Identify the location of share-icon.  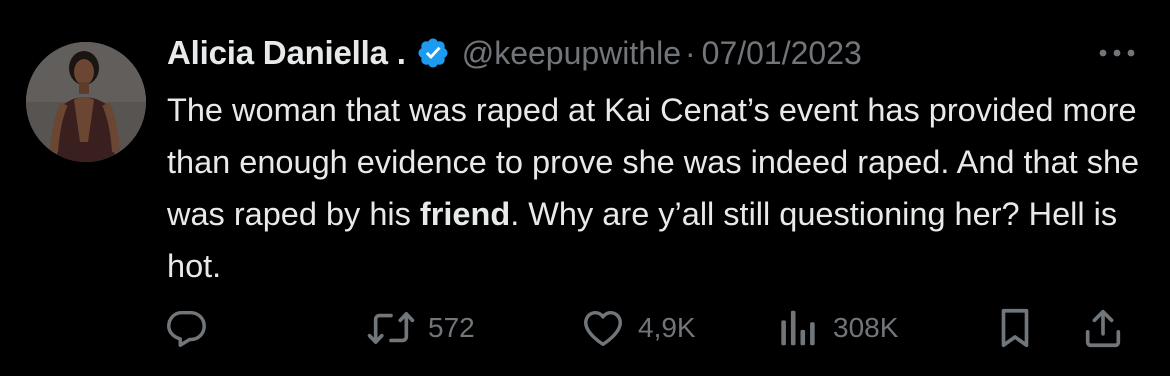
(1103, 328).